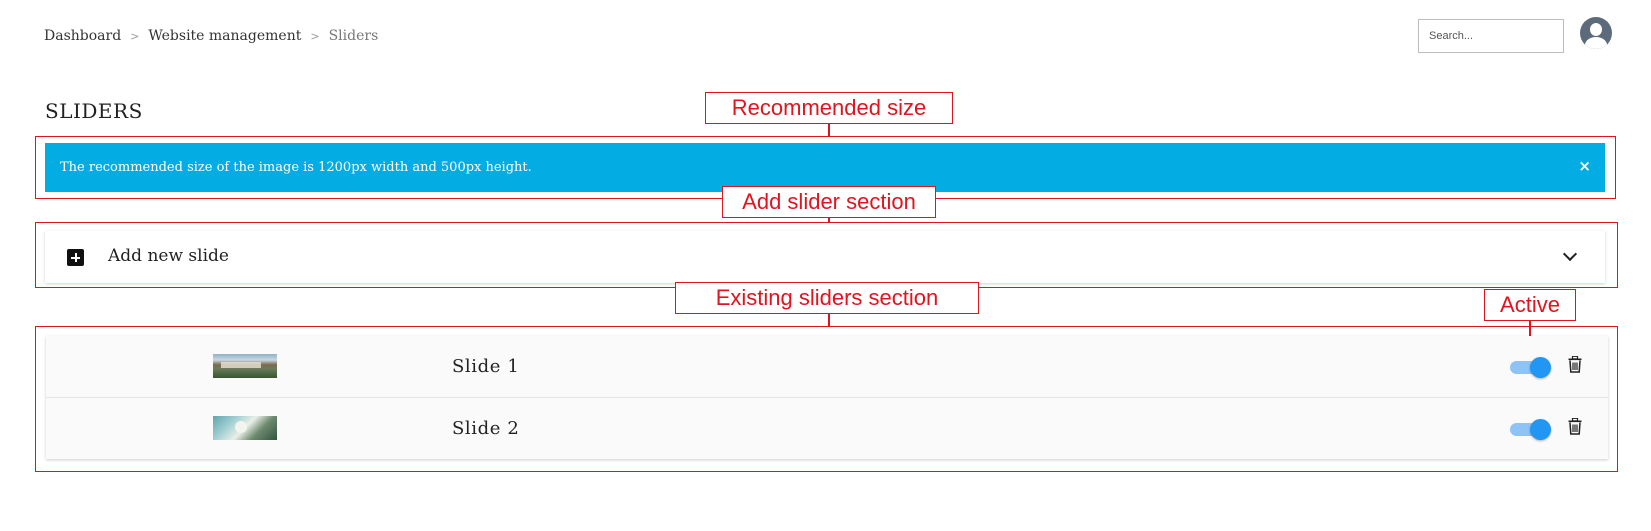 Image resolution: width=1651 pixels, height=531 pixels. What do you see at coordinates (75, 257) in the screenshot?
I see `plus-square-icon` at bounding box center [75, 257].